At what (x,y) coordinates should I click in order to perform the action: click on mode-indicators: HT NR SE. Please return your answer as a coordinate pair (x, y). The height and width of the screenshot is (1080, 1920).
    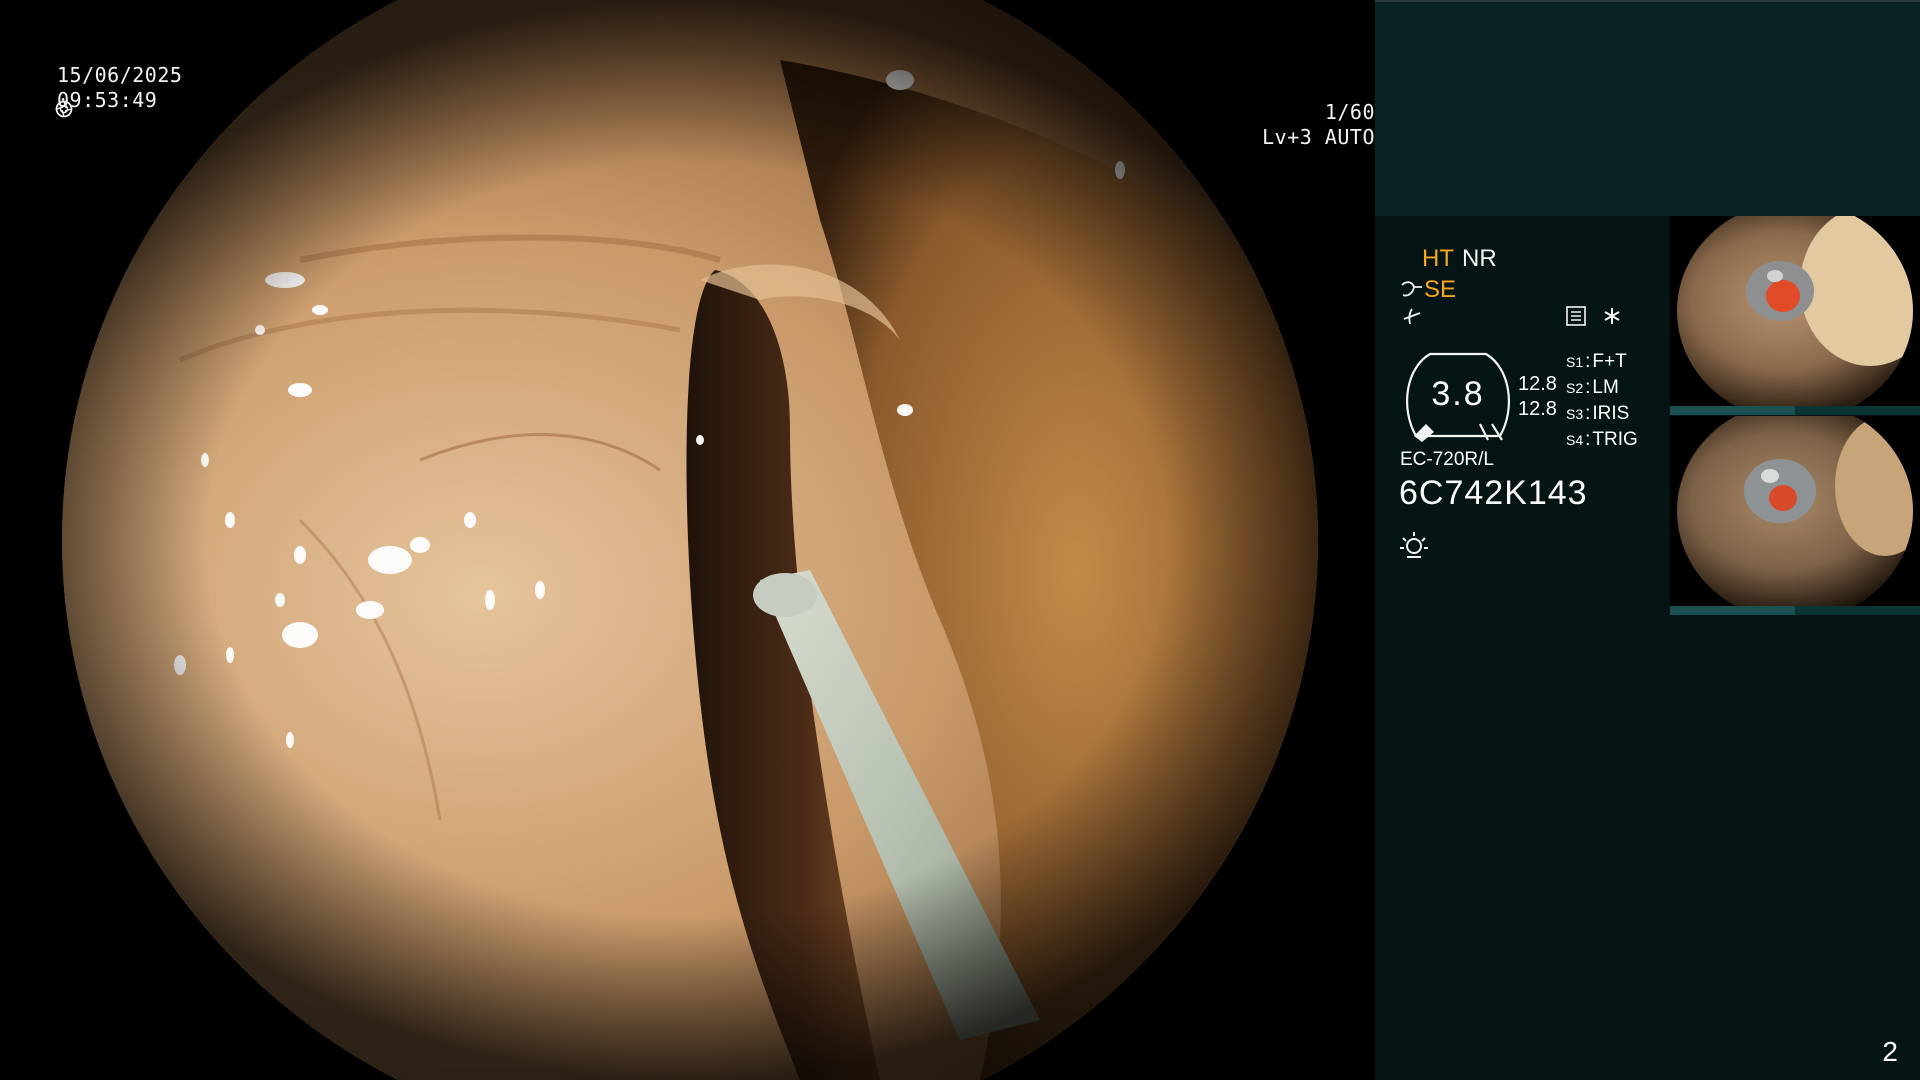
    Looking at the image, I should click on (1448, 285).